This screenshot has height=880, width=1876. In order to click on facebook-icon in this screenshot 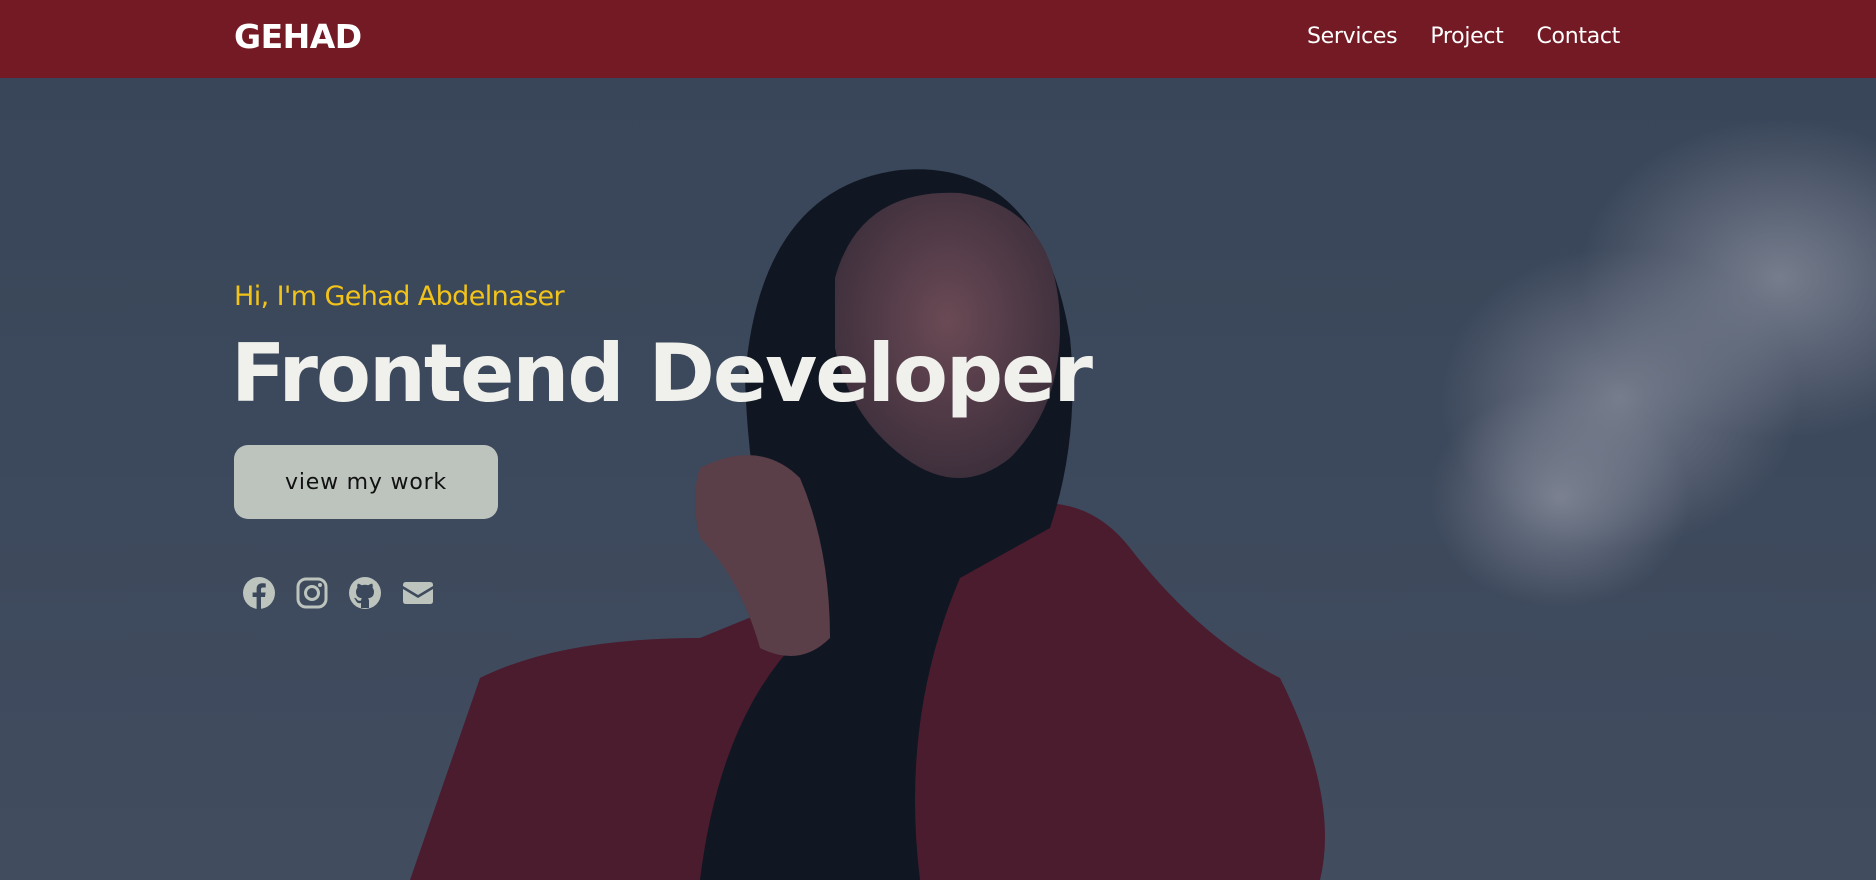, I will do `click(259, 593)`.